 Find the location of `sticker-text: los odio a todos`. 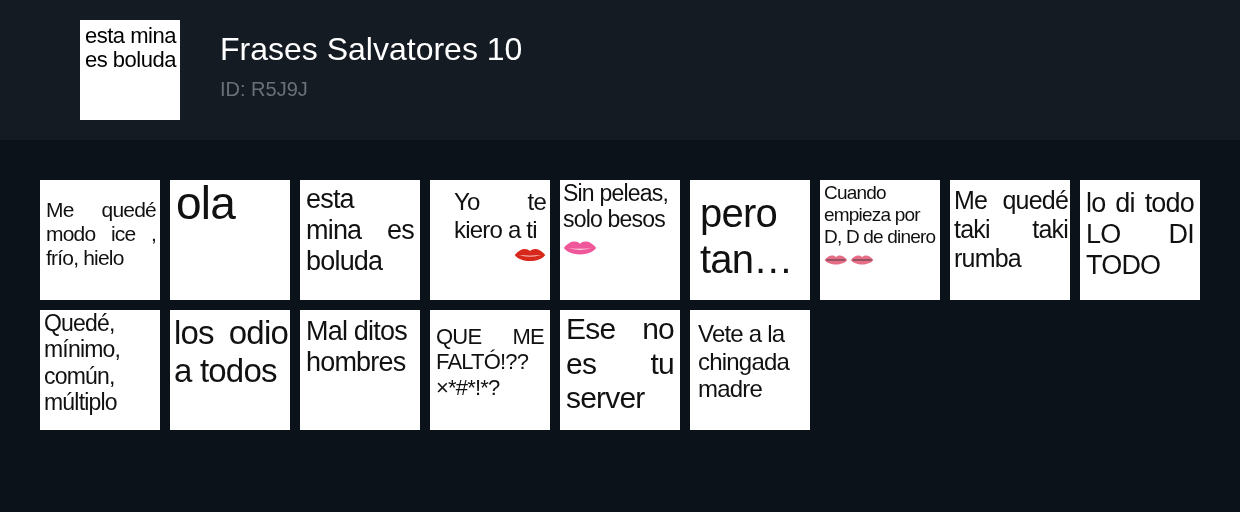

sticker-text: los odio a todos is located at coordinates (231, 351).